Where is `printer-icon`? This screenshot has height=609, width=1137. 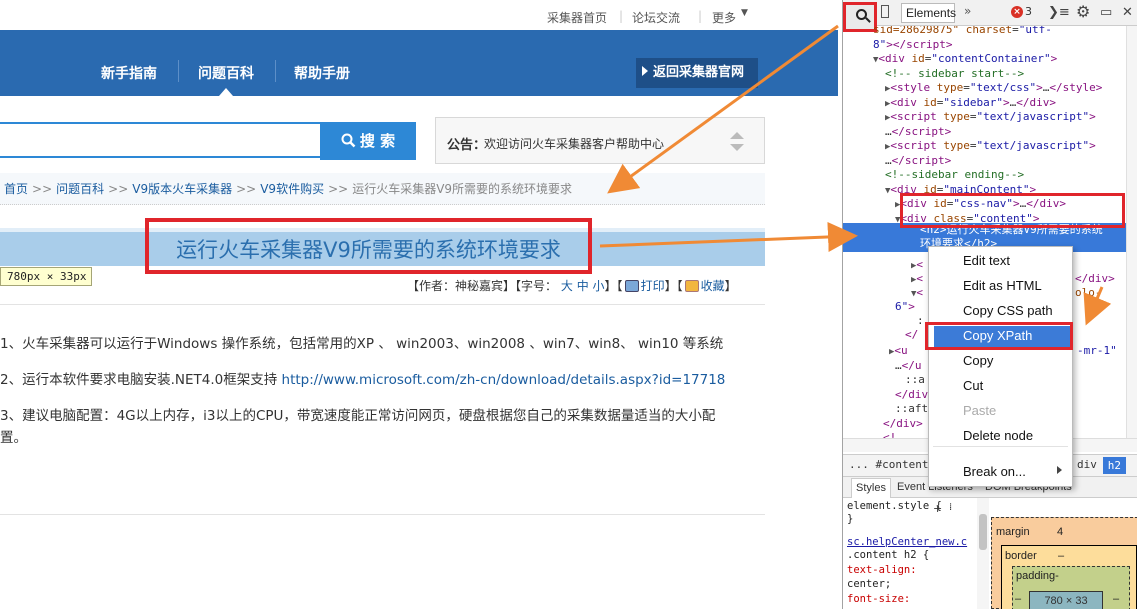
printer-icon is located at coordinates (631, 286).